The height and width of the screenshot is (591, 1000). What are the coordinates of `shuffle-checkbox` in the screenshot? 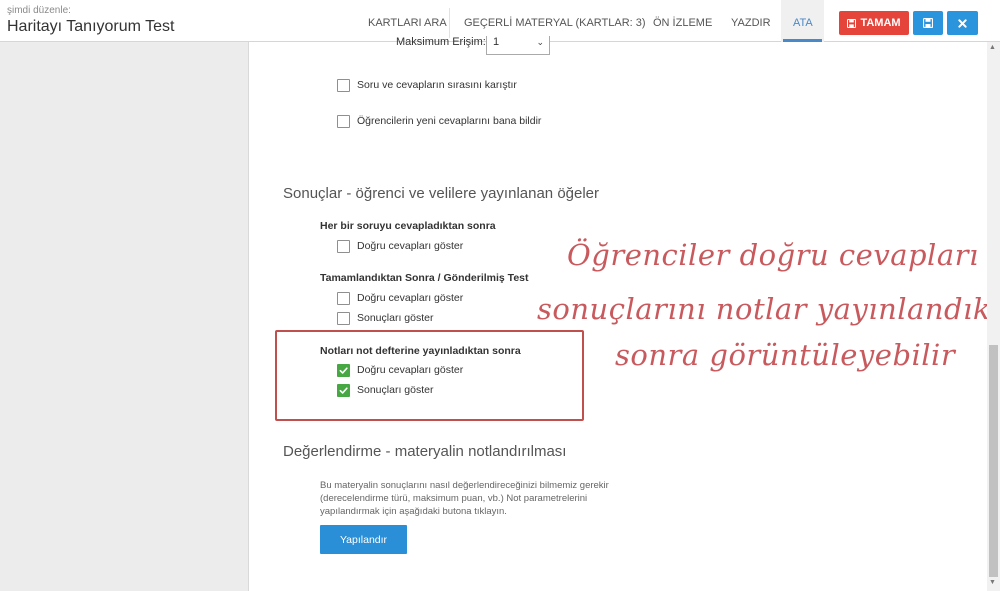 It's located at (343, 85).